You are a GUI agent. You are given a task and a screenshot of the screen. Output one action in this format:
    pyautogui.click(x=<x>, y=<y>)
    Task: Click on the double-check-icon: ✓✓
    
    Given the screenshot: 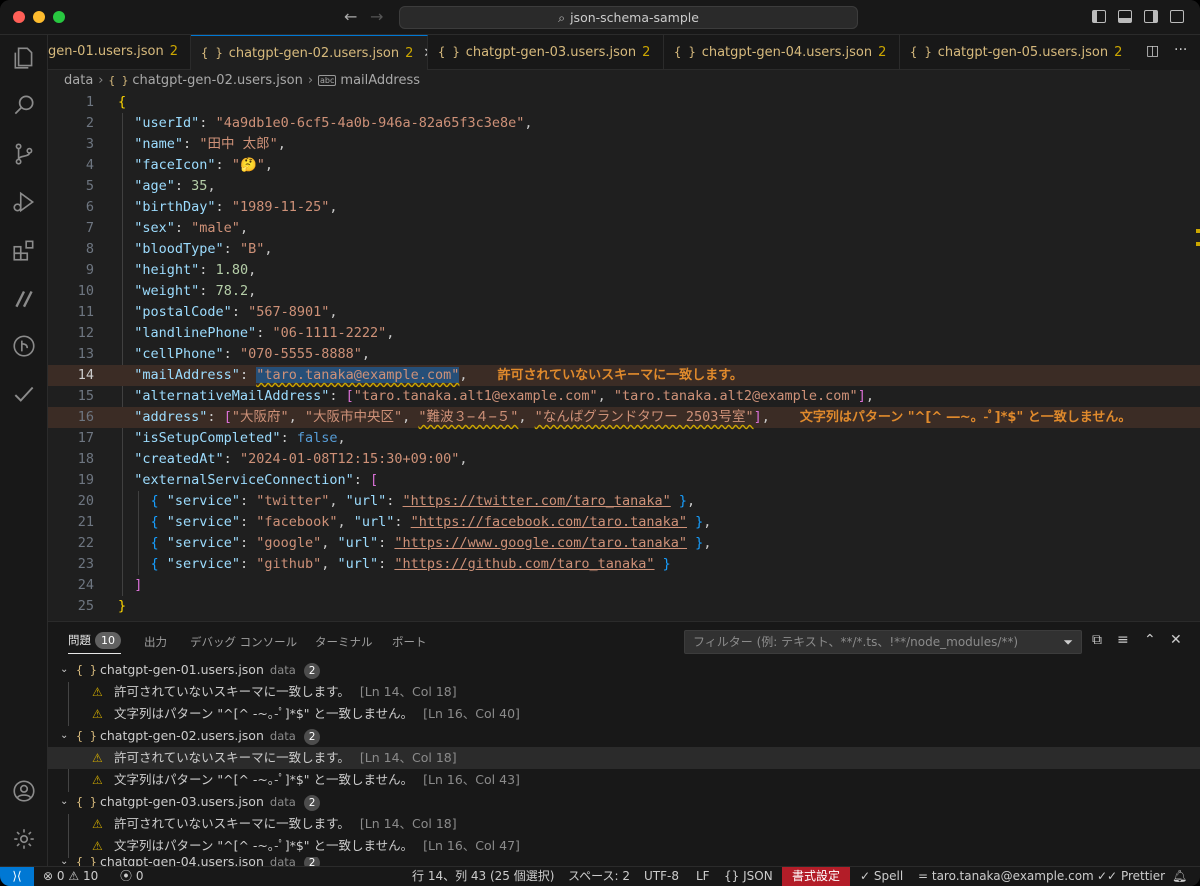 What is the action you would take?
    pyautogui.click(x=1107, y=876)
    